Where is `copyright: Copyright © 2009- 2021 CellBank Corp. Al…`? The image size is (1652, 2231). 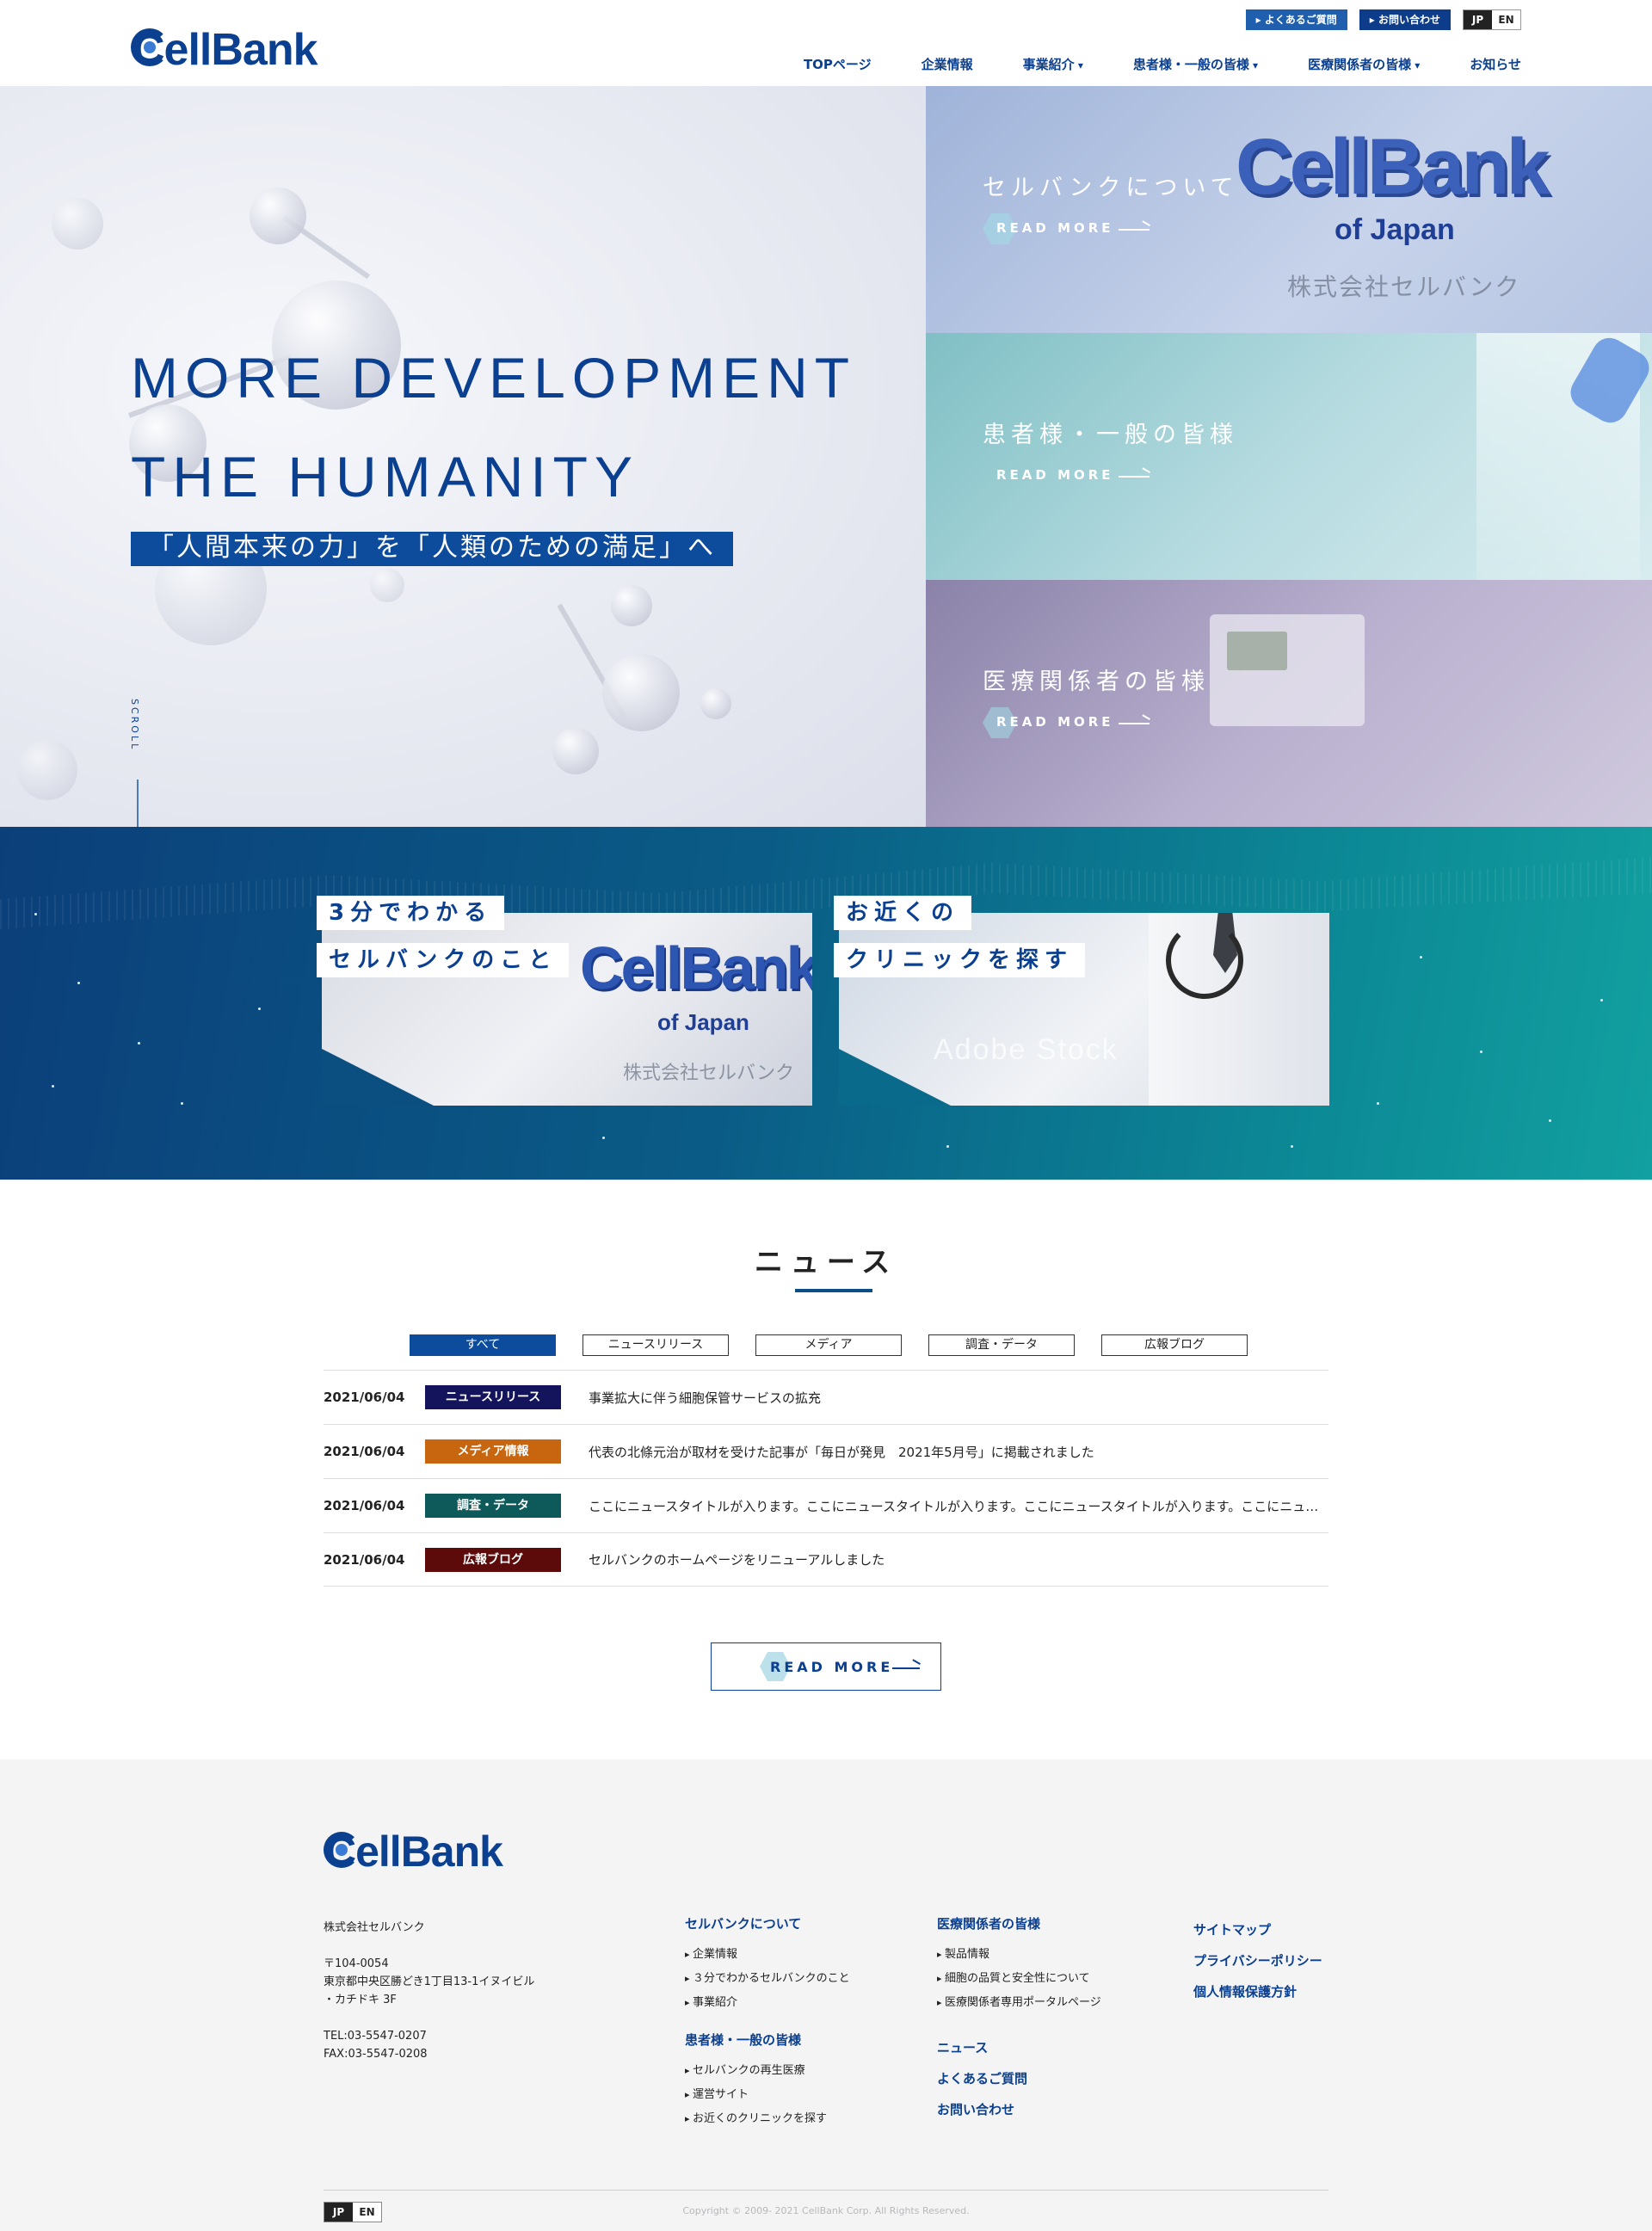 copyright: Copyright © 2009- 2021 CellBank Corp. Al… is located at coordinates (826, 2210).